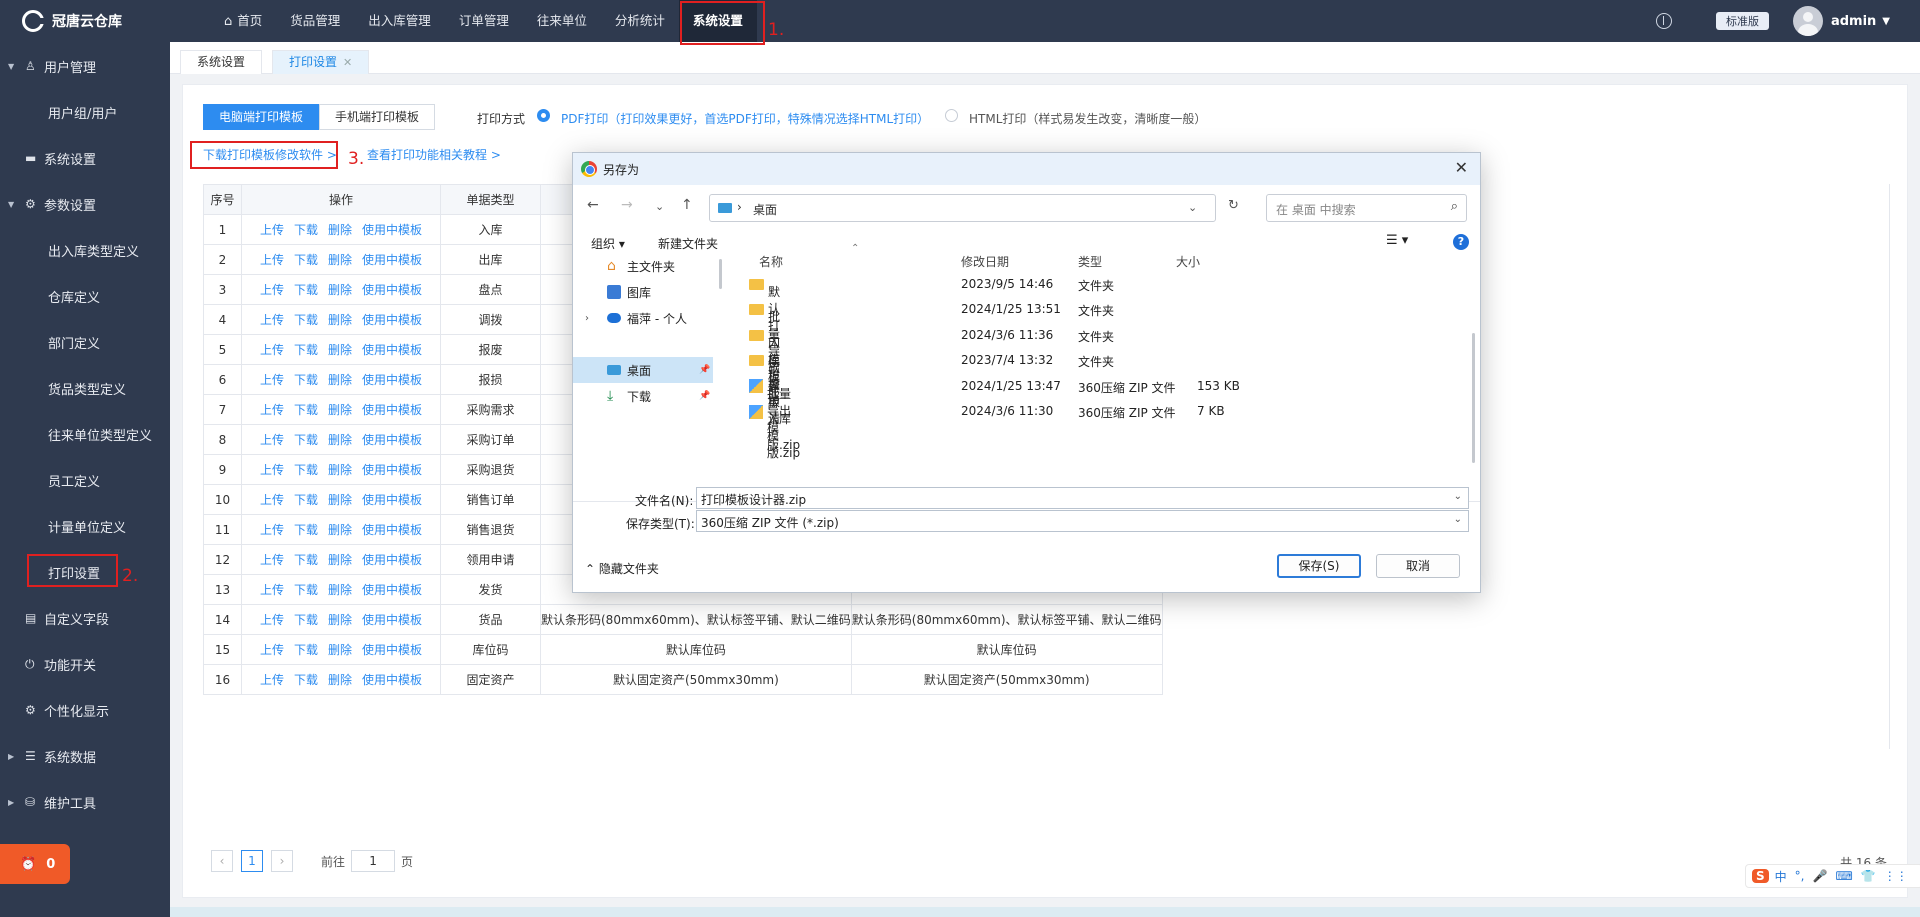 This screenshot has height=917, width=1920. I want to click on ime-punct: °,, so click(1800, 876).